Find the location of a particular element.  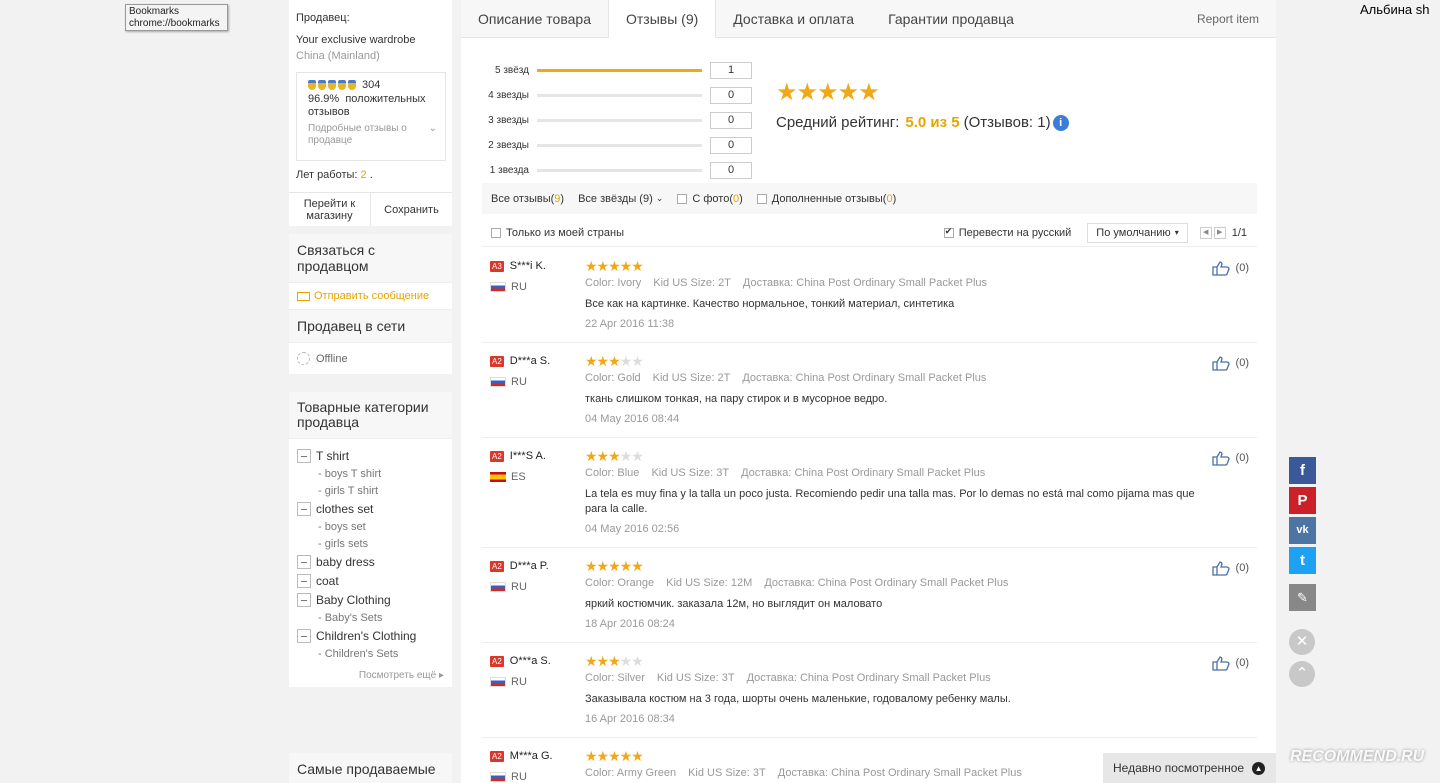

edit-icon: ✎ is located at coordinates (1302, 597).